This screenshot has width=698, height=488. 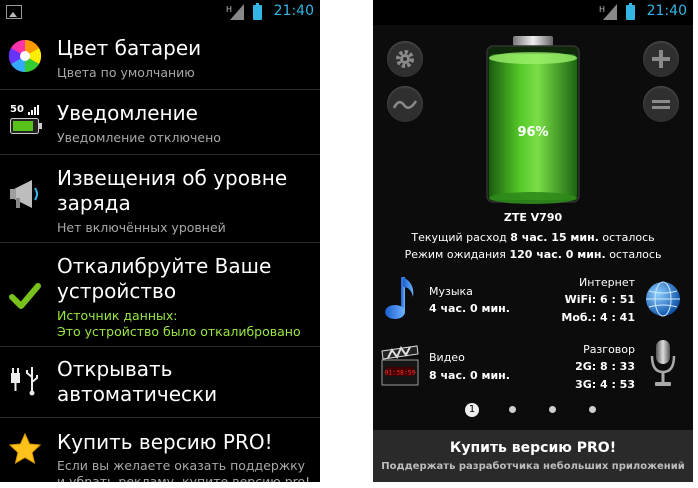 I want to click on talk-label: Разговор, so click(x=609, y=349).